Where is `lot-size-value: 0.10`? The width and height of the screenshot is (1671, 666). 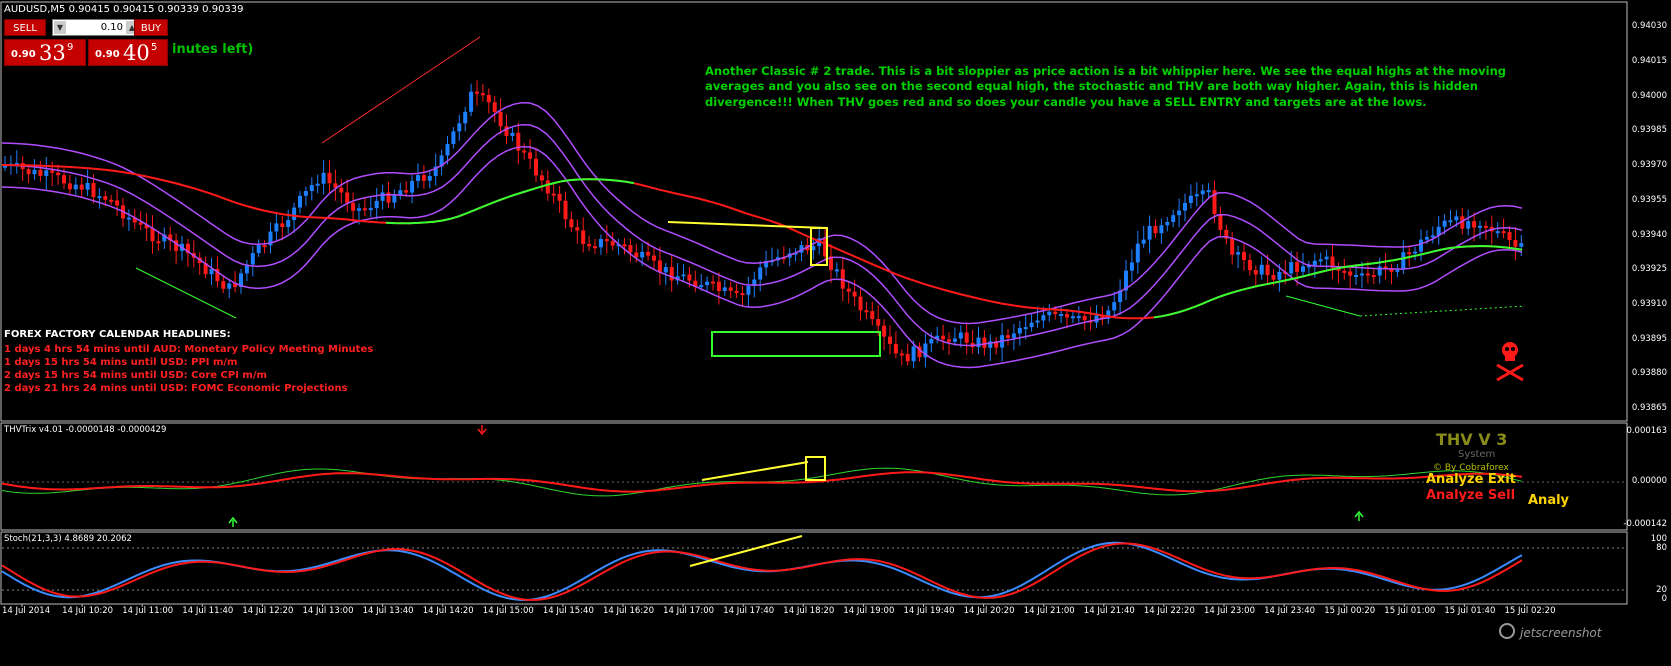
lot-size-value: 0.10 is located at coordinates (112, 27).